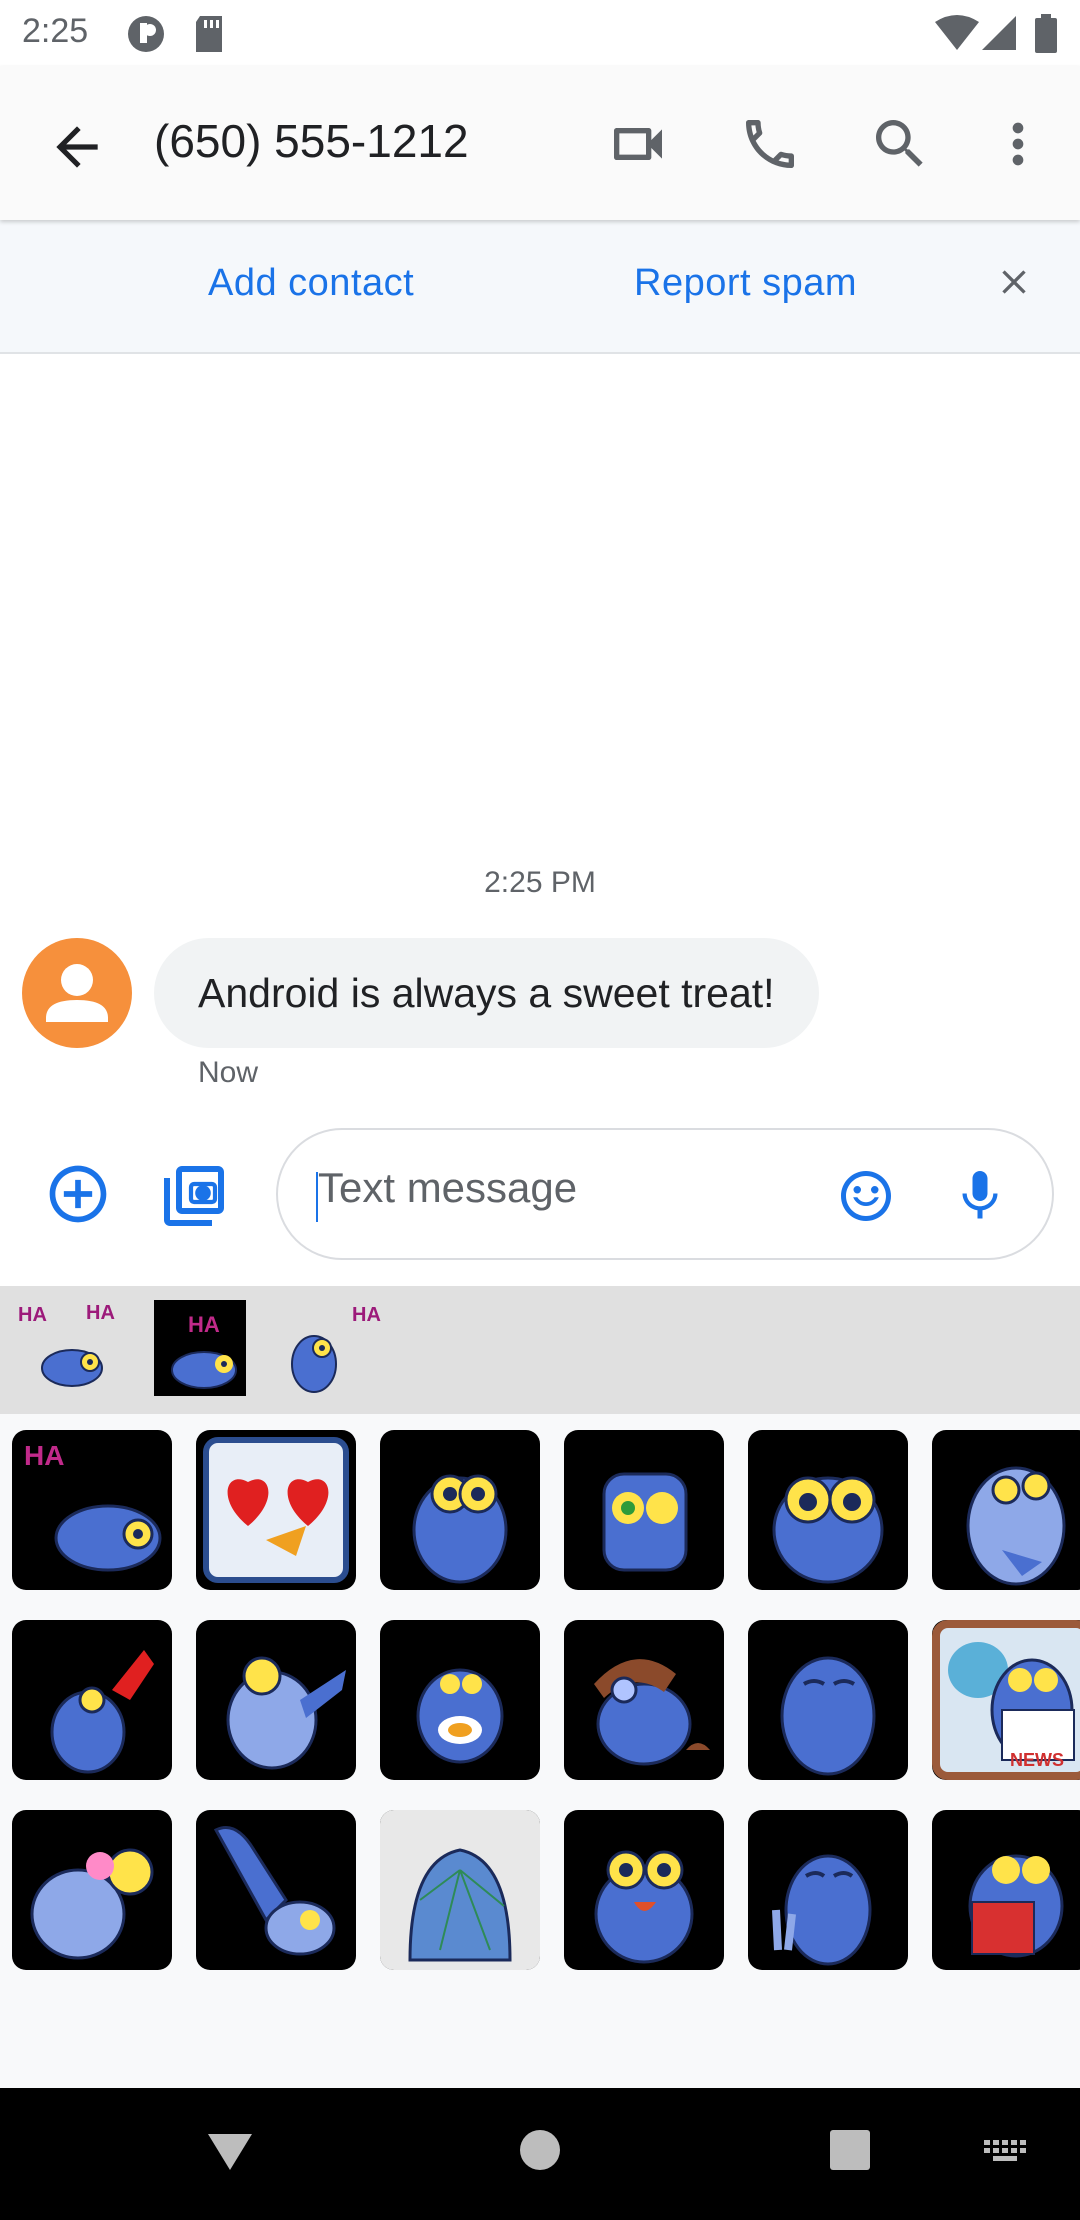  I want to click on bird-waving-sticker, so click(92, 1700).